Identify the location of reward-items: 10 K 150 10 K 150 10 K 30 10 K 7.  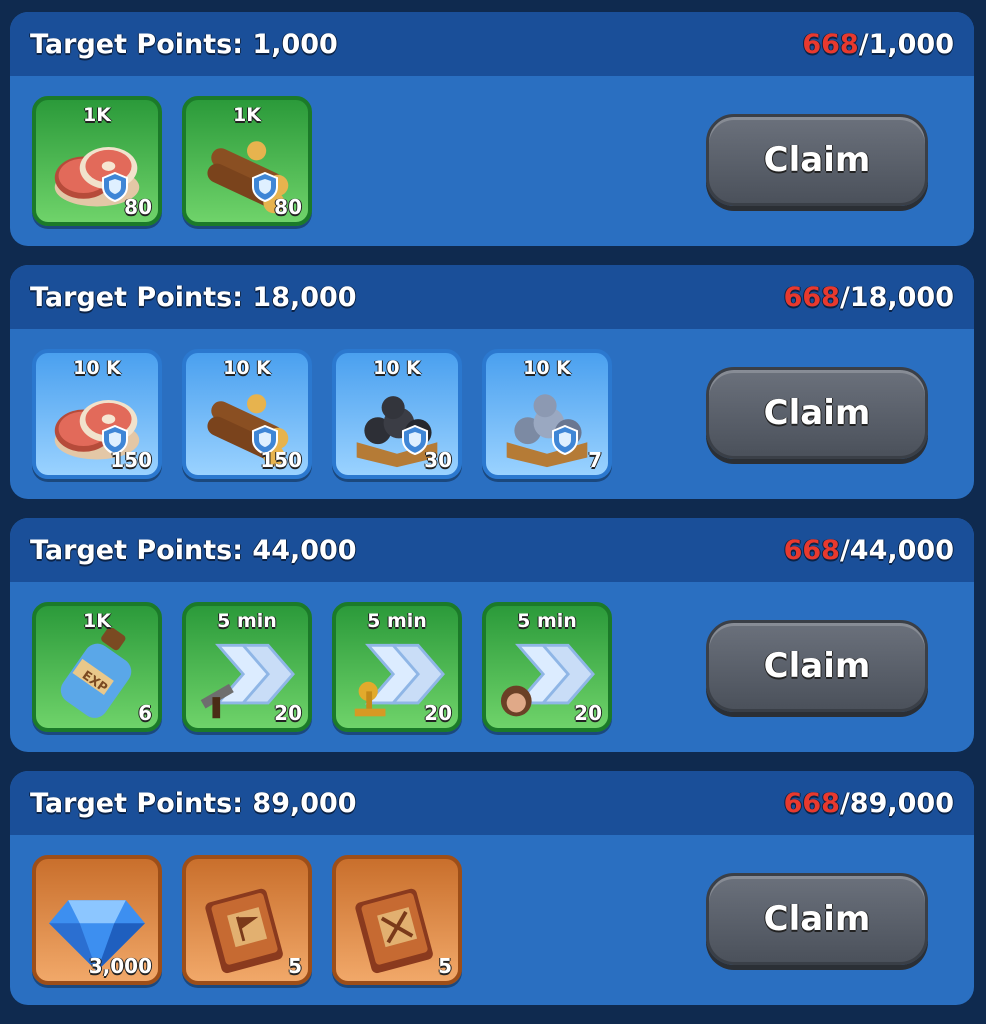
(322, 414).